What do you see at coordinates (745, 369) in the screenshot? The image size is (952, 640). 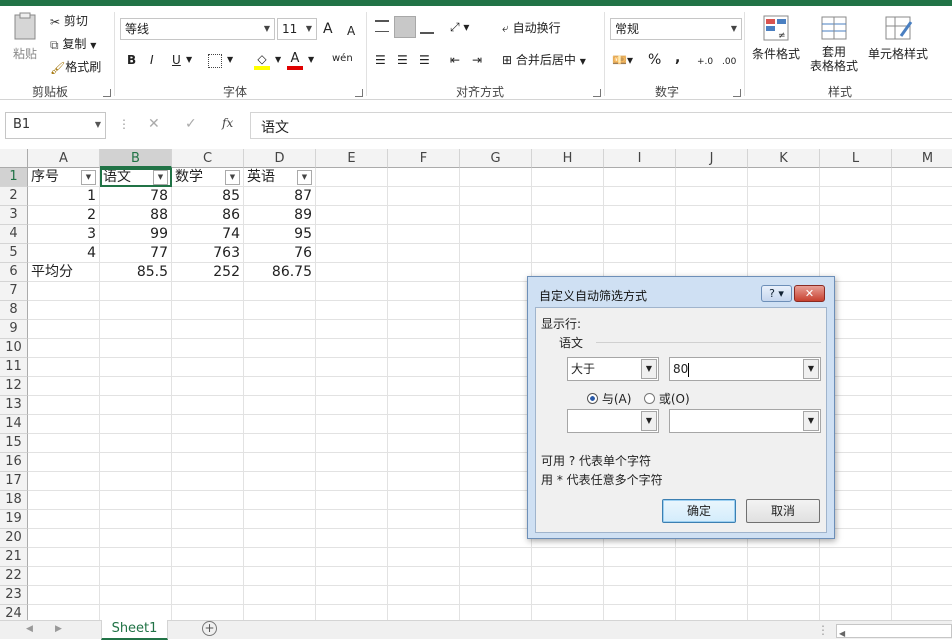 I see `value-1-input: 80 ▼` at bounding box center [745, 369].